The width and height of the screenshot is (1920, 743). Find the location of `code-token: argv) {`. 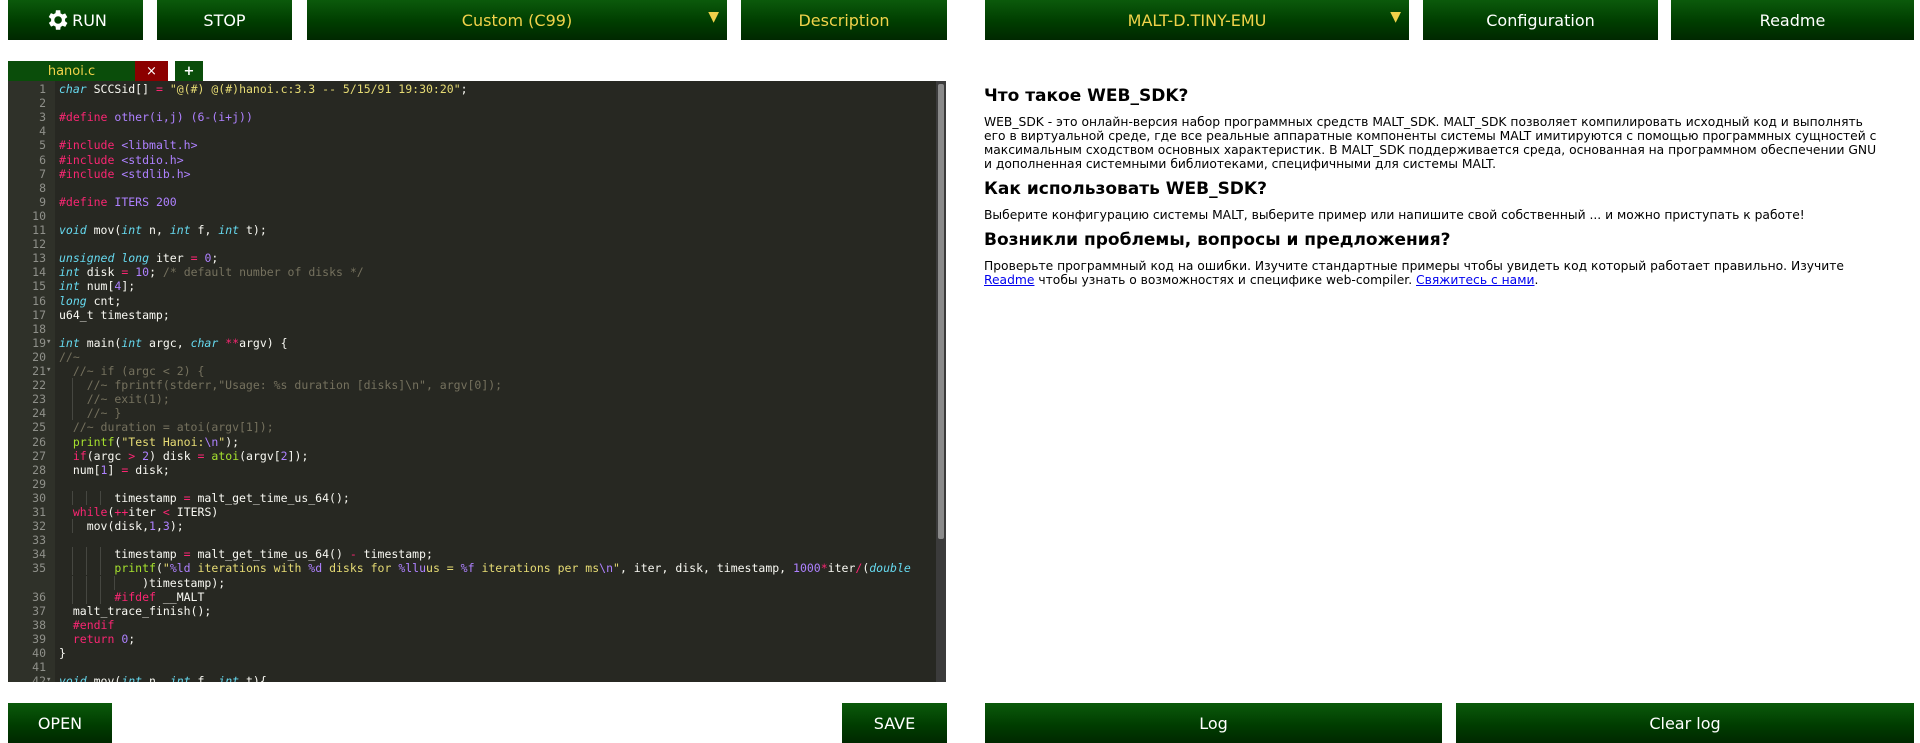

code-token: argv) { is located at coordinates (263, 342).